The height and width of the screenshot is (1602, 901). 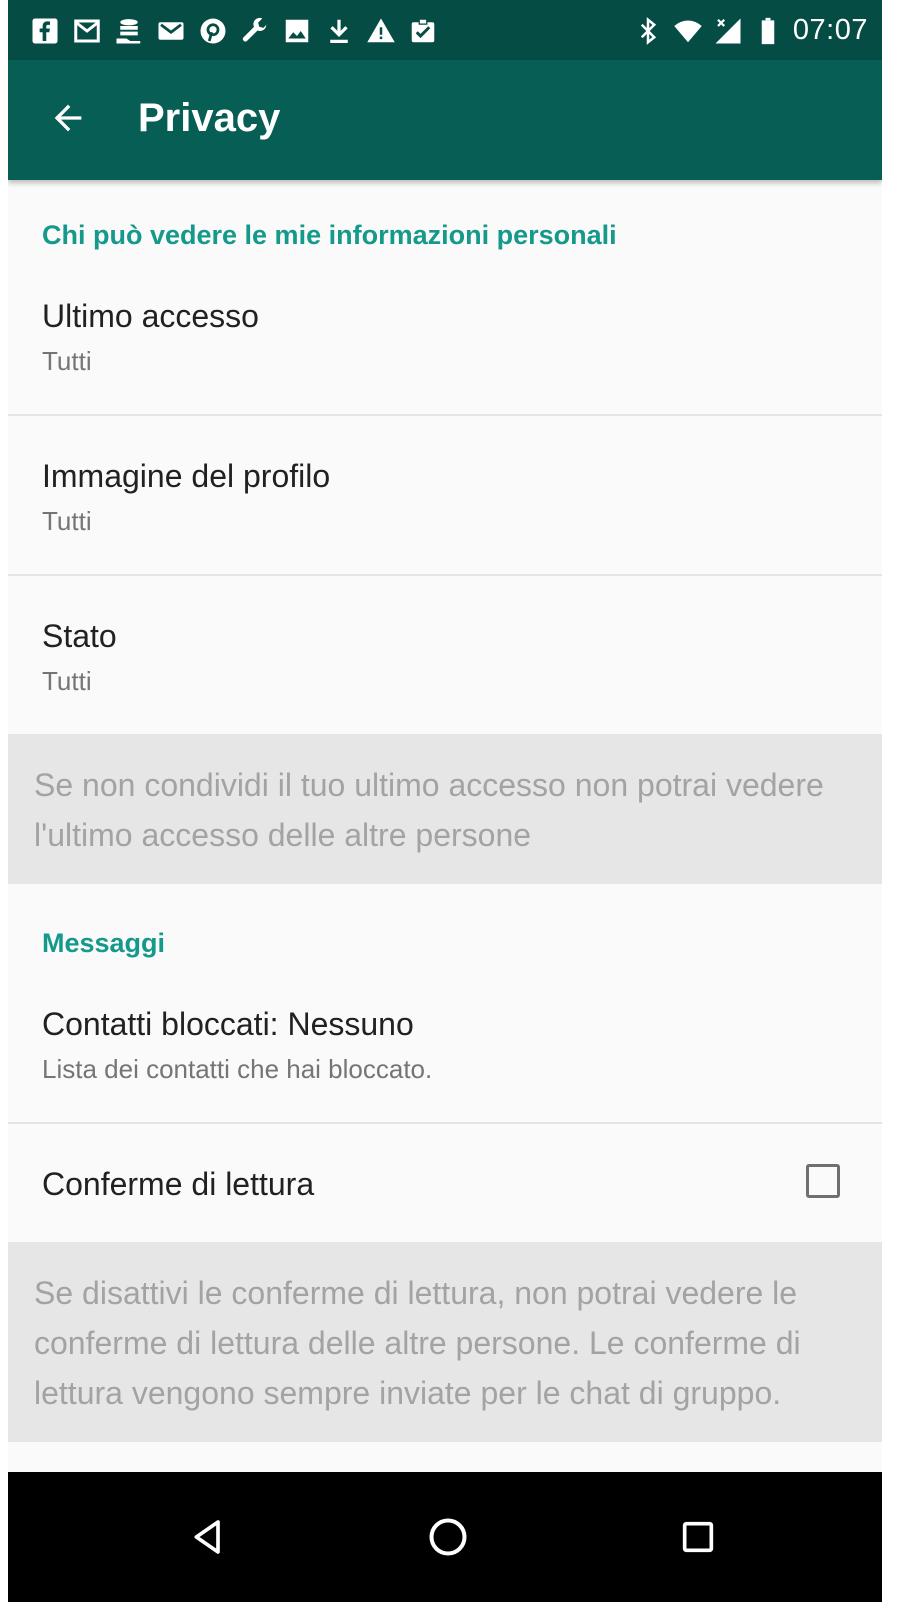 I want to click on nav-back-button, so click(x=208, y=1537).